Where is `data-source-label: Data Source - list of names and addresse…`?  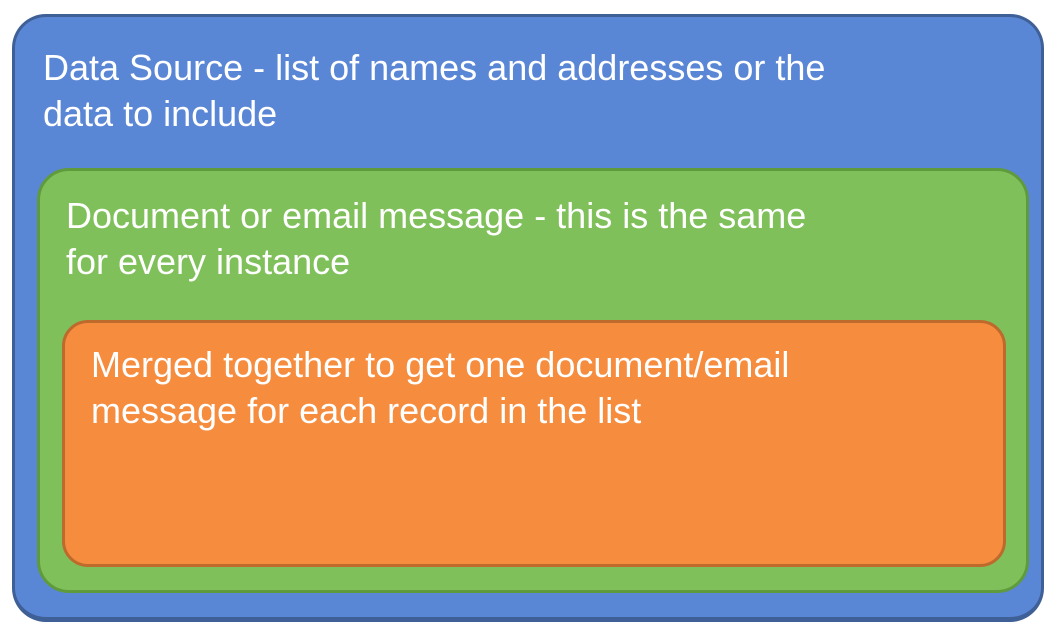
data-source-label: Data Source - list of names and addresse… is located at coordinates (434, 90).